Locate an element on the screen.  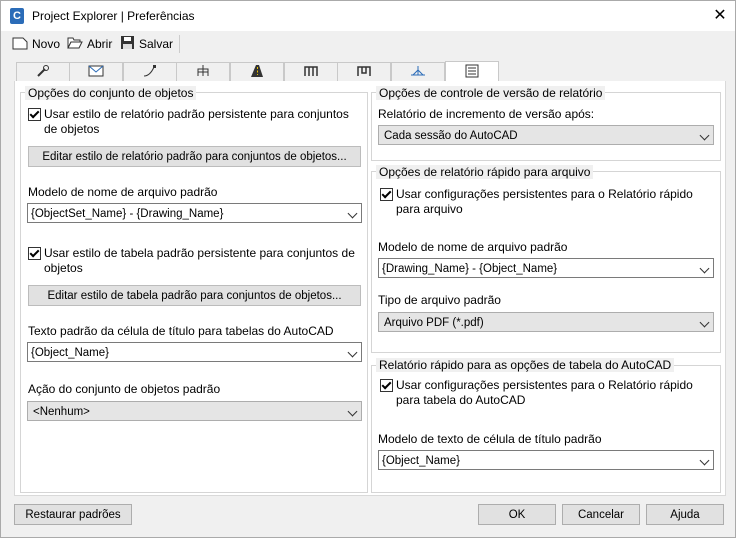
tab-pipe-networks is located at coordinates (364, 71).